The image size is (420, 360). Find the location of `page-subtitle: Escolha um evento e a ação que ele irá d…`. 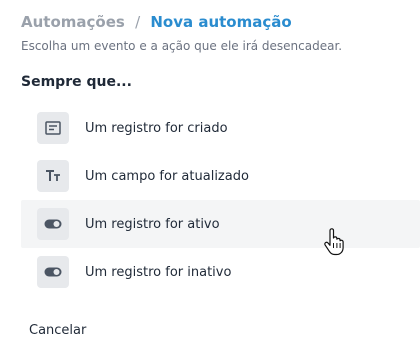

page-subtitle: Escolha um evento e a ação que ele irá d… is located at coordinates (182, 46).